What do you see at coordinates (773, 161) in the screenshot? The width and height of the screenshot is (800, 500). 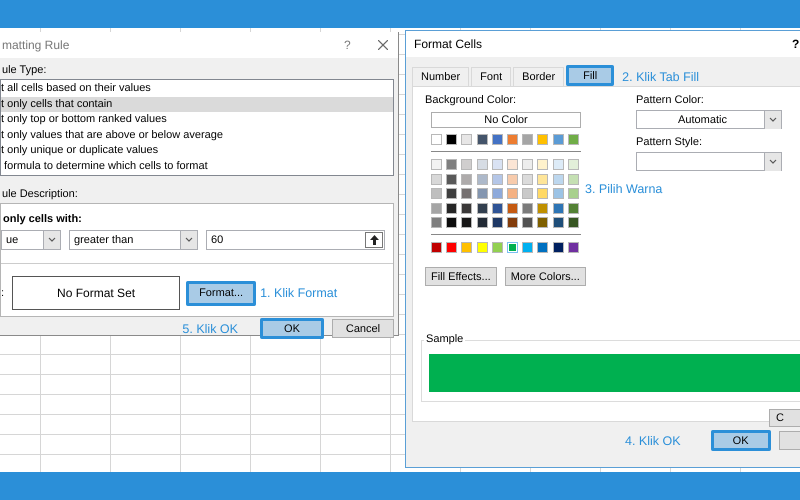 I see `caret-icon` at bounding box center [773, 161].